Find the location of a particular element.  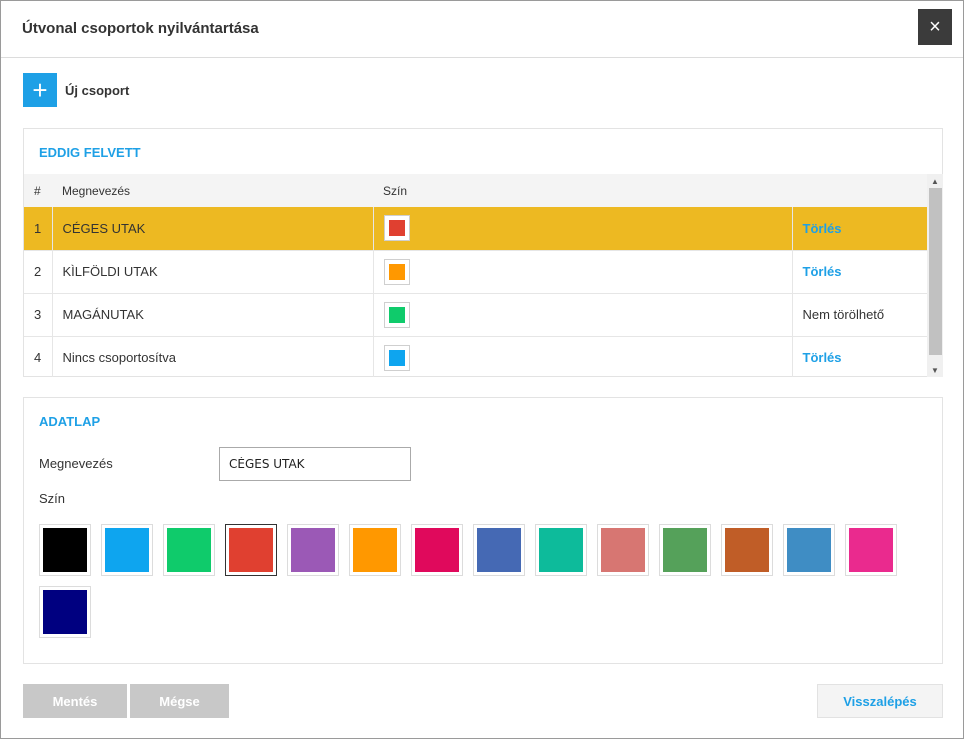

close-button: × is located at coordinates (935, 27).